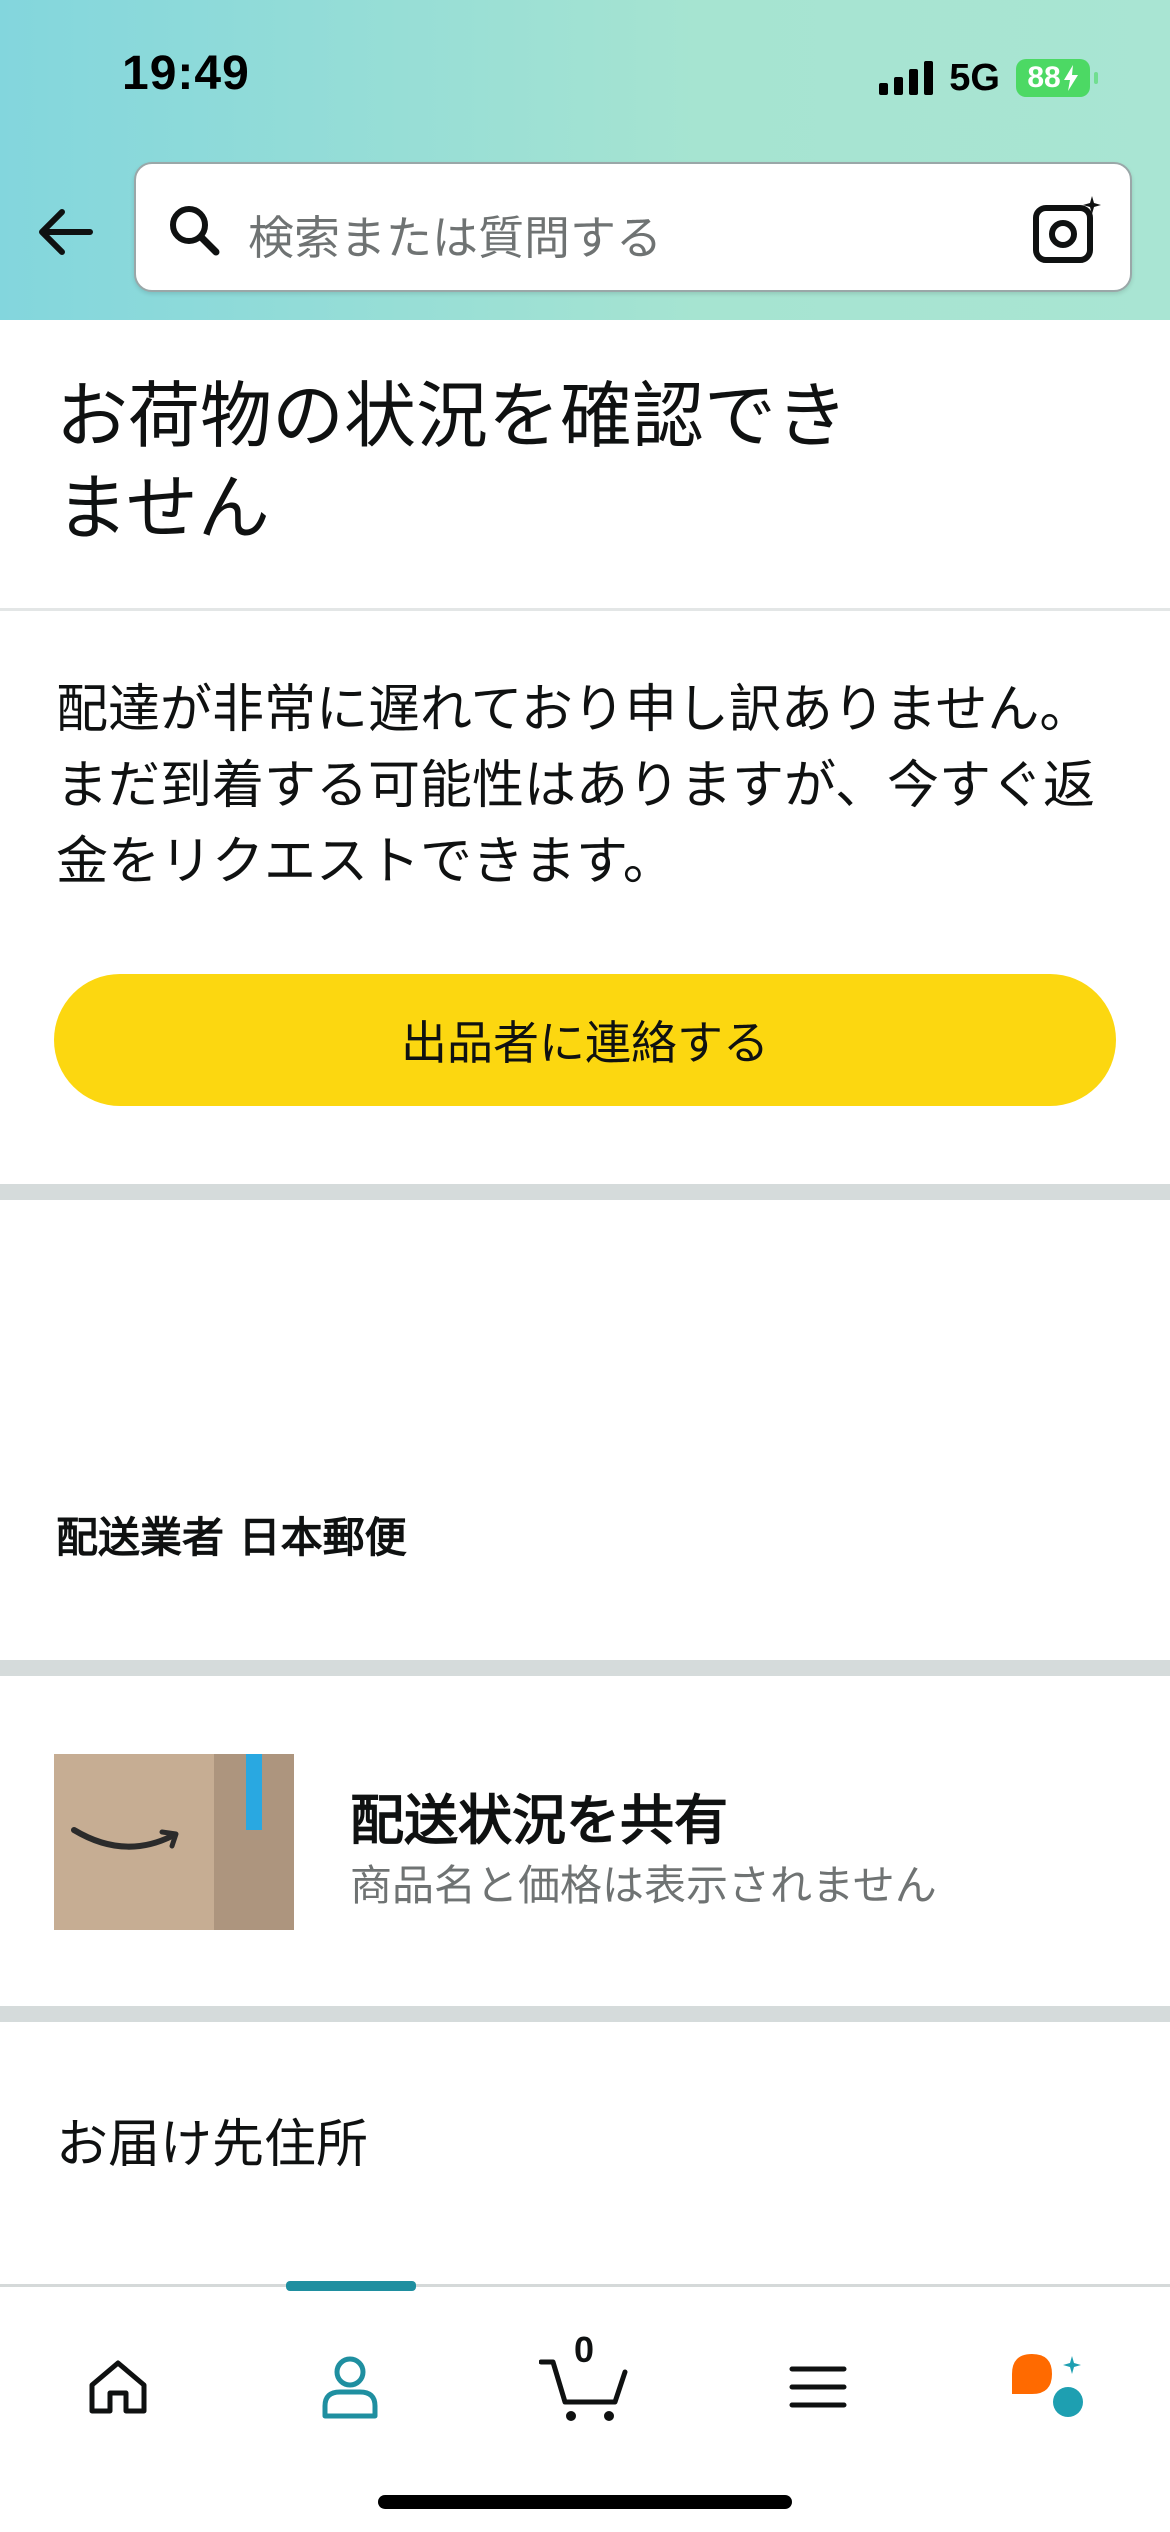 The image size is (1170, 2532). I want to click on menu-tab, so click(818, 2387).